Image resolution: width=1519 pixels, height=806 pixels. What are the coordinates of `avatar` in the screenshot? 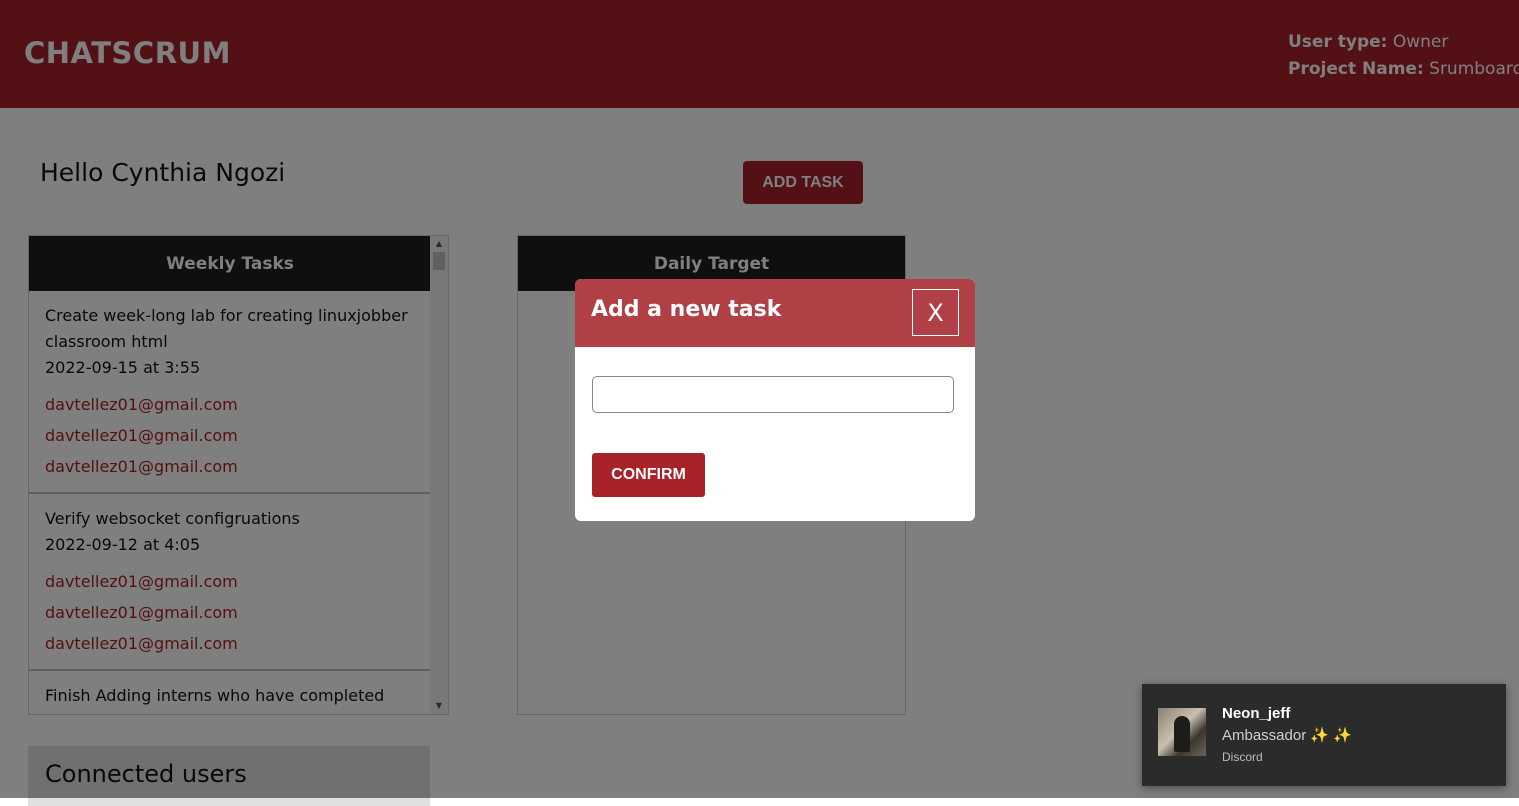 It's located at (1182, 732).